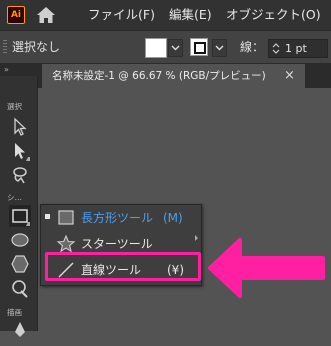 This screenshot has height=346, width=331. I want to click on tools-panel: » 選択 シ… 描画, so click(19, 200).